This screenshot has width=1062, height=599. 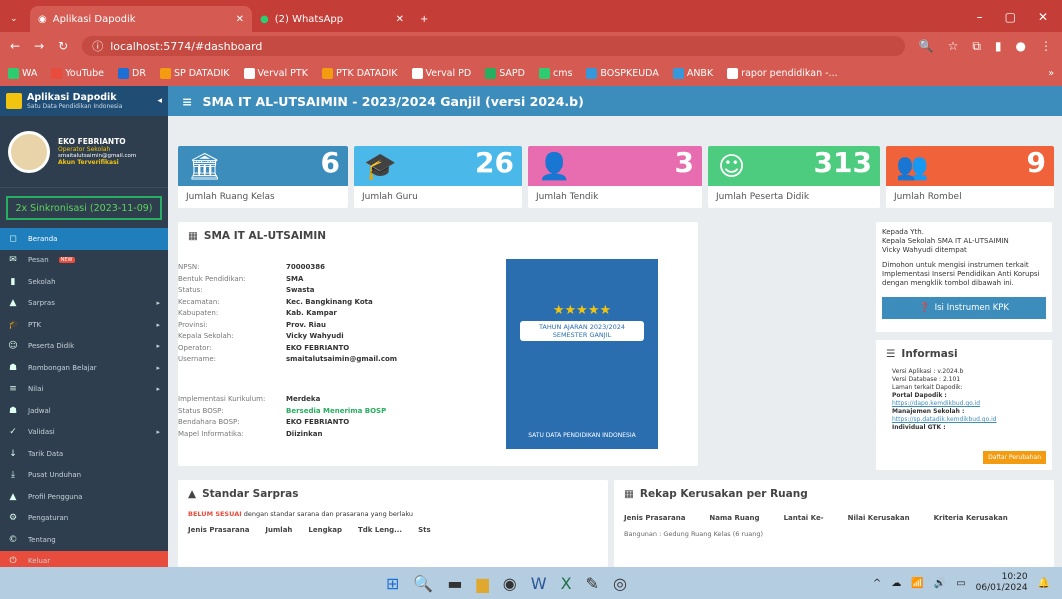 I want to click on stat-card-3: ☺ 313 Jumlah Peserta Didik, so click(x=794, y=177).